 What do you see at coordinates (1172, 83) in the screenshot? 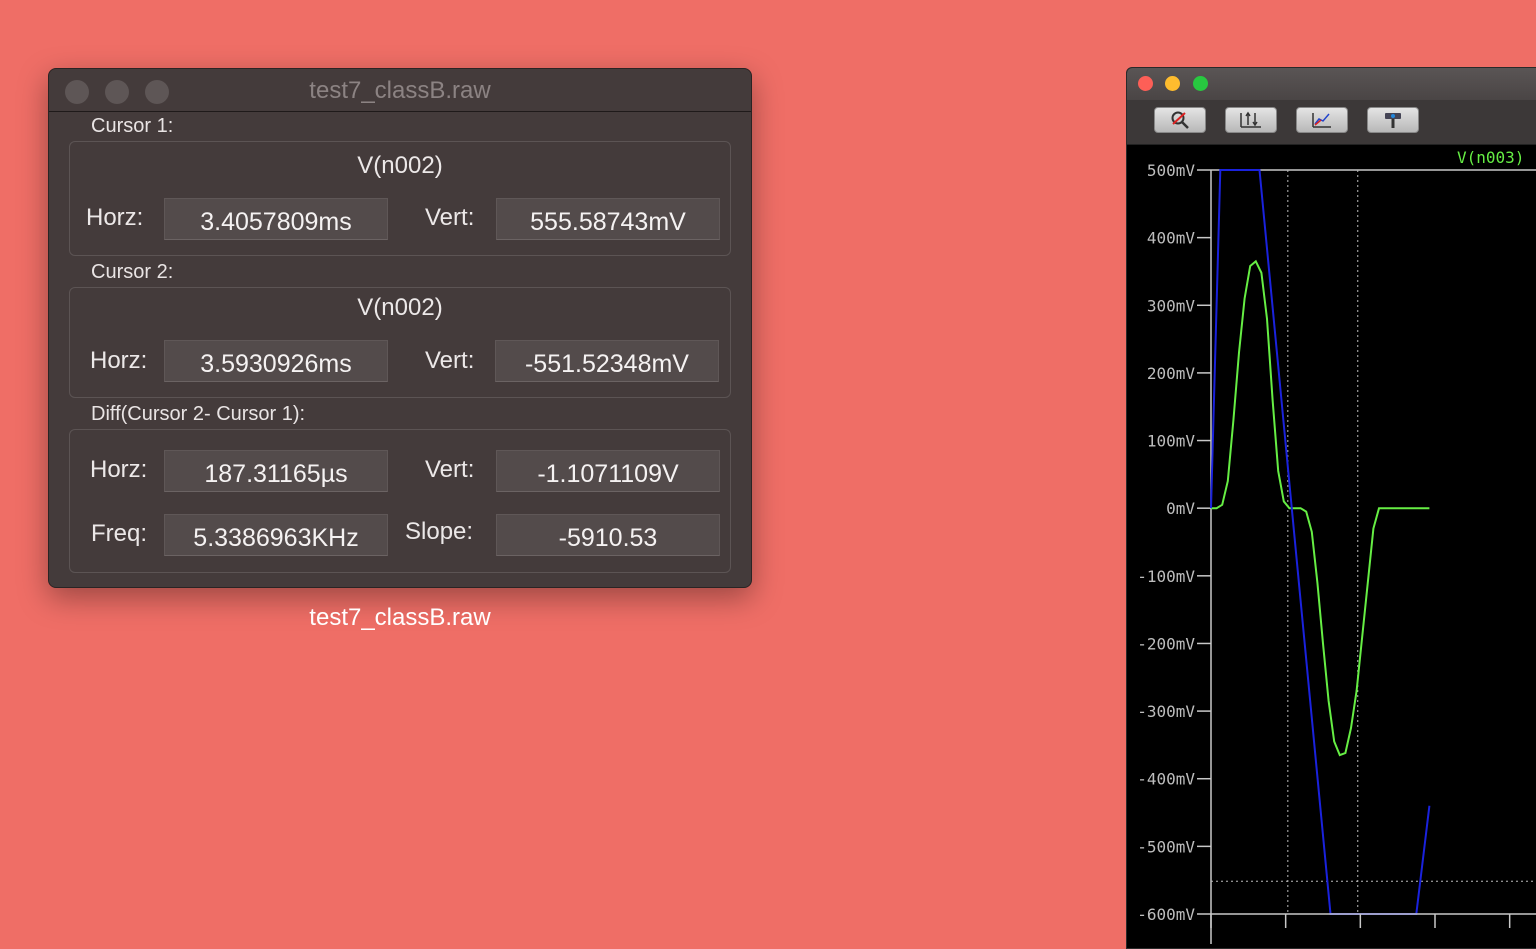
I see `plot-minimize-button` at bounding box center [1172, 83].